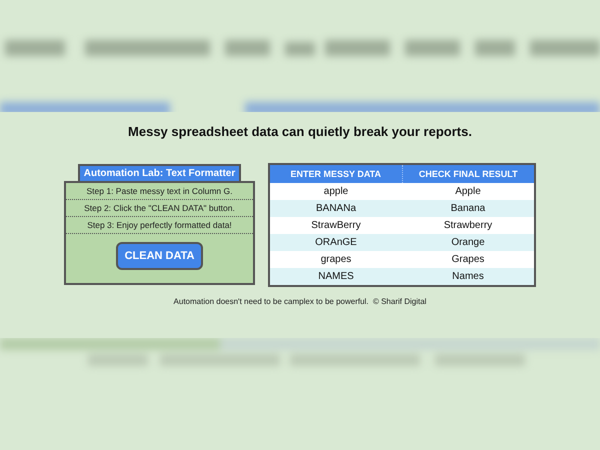 Image resolution: width=600 pixels, height=450 pixels. I want to click on table-cell: grapes, so click(335, 259).